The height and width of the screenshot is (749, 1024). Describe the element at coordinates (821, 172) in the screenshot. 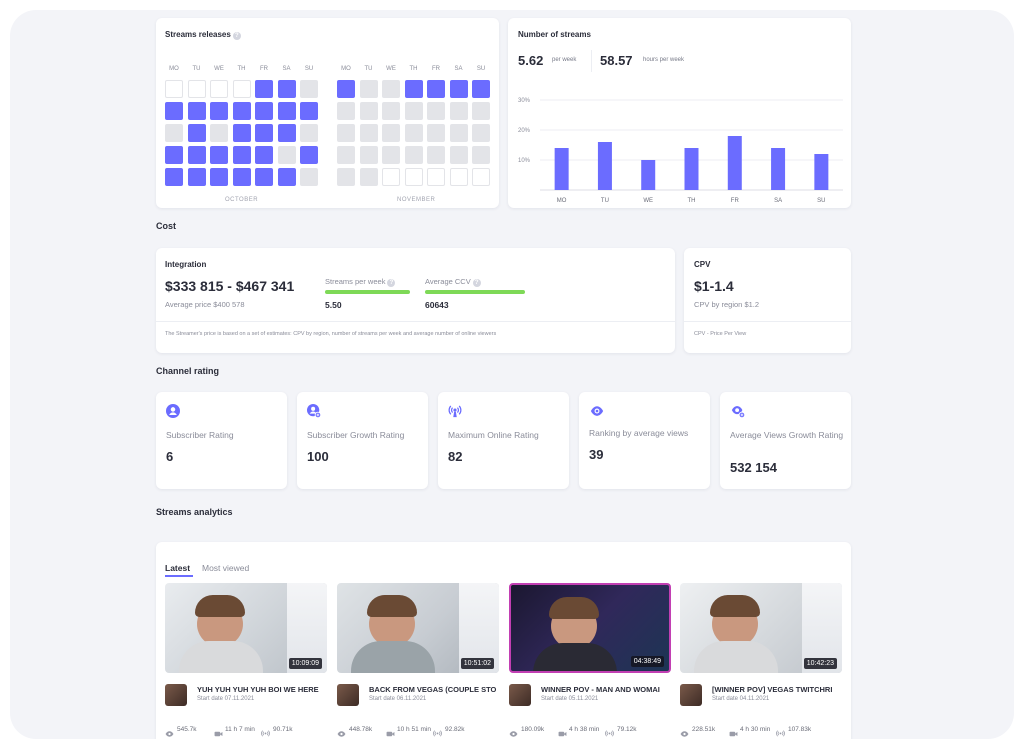

I see `bar-su` at that location.